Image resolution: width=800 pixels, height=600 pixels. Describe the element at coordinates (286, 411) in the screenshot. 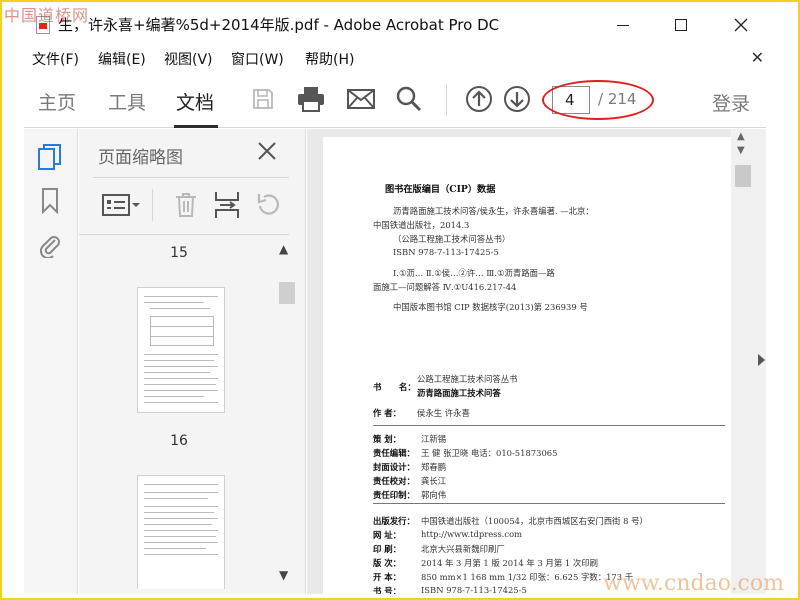

I see `thumbnail-scrollbar: ▲ ▼` at that location.